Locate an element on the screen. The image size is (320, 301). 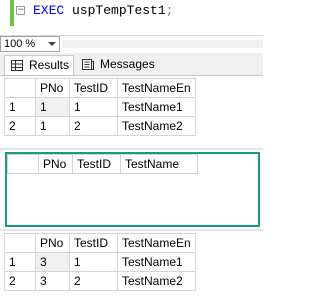
messages-icon is located at coordinates (88, 64).